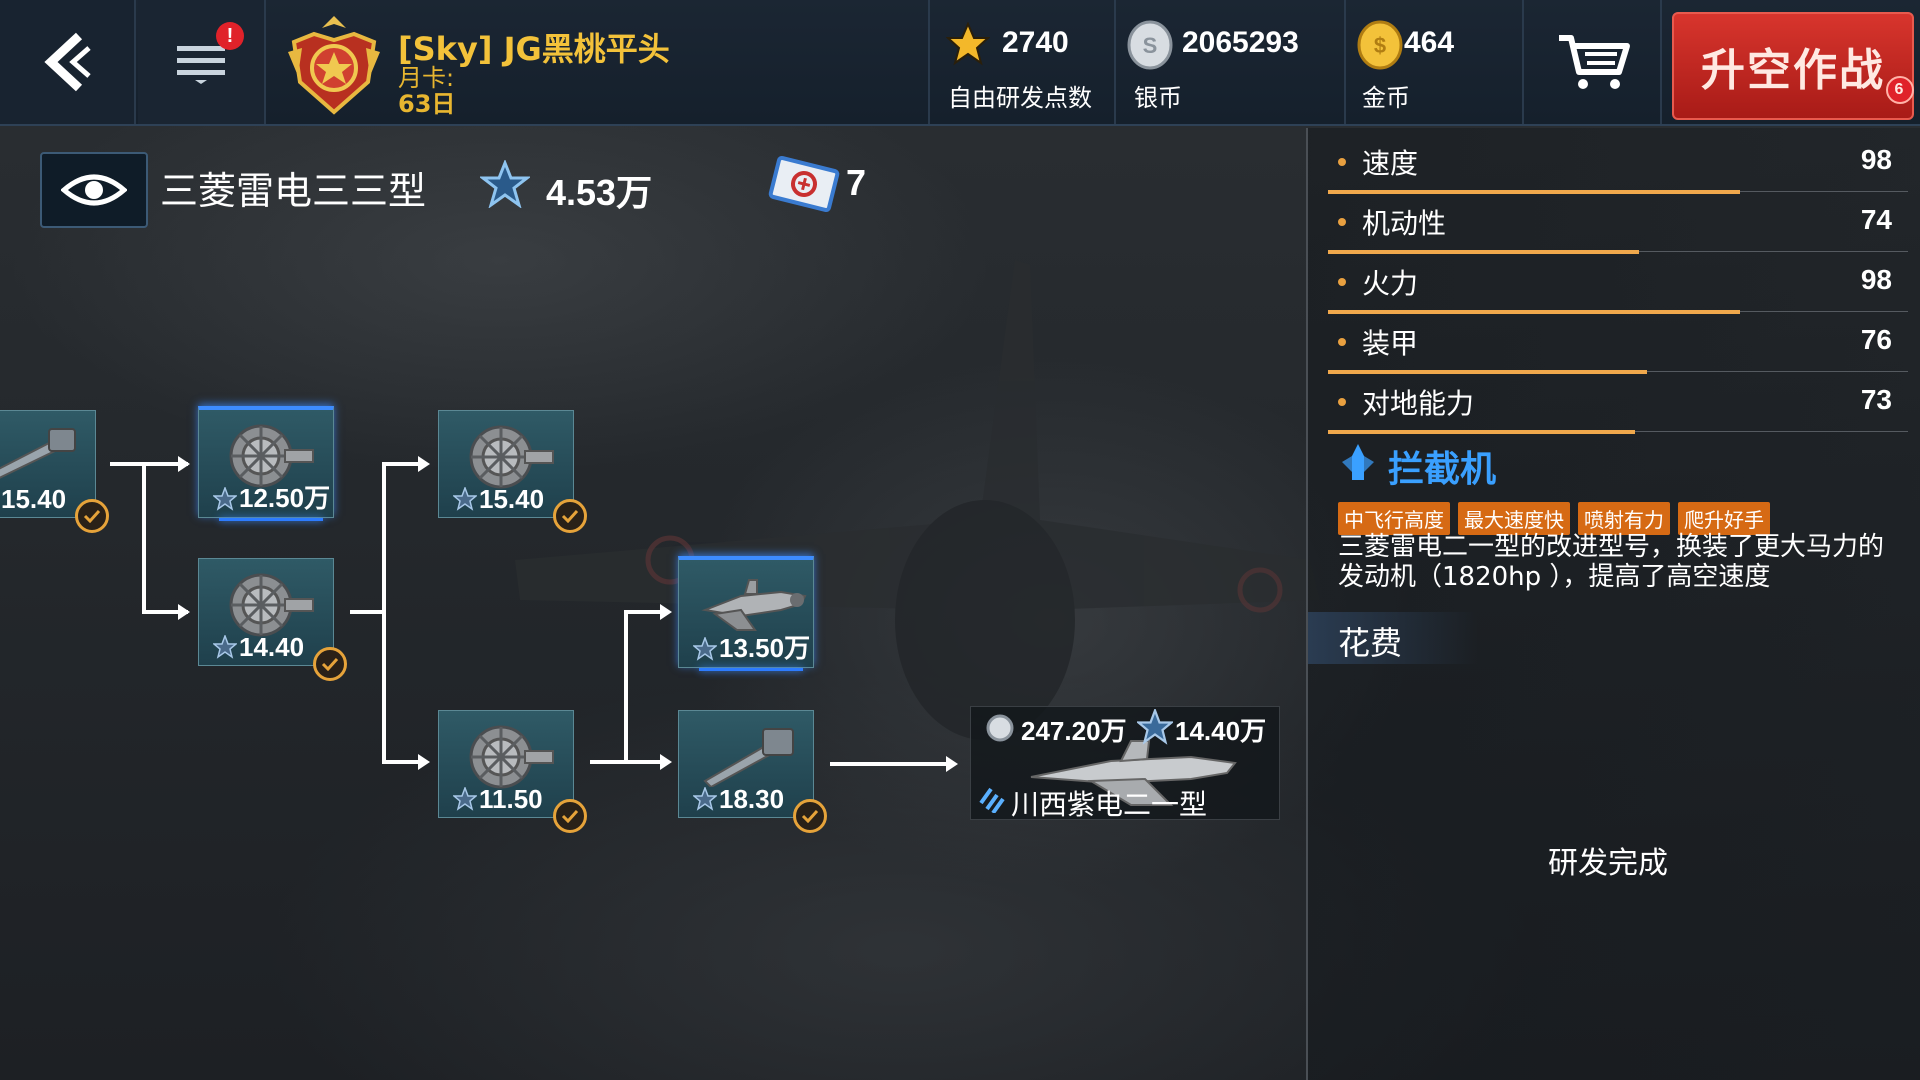 The height and width of the screenshot is (1080, 1920). Describe the element at coordinates (754, 605) in the screenshot. I see `airframe-icon` at that location.